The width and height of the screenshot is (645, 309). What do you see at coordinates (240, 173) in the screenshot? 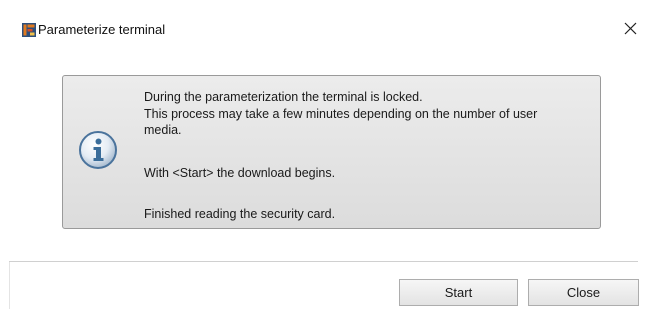
I see `message-line-start-hint: With <Start> the download begins.` at bounding box center [240, 173].